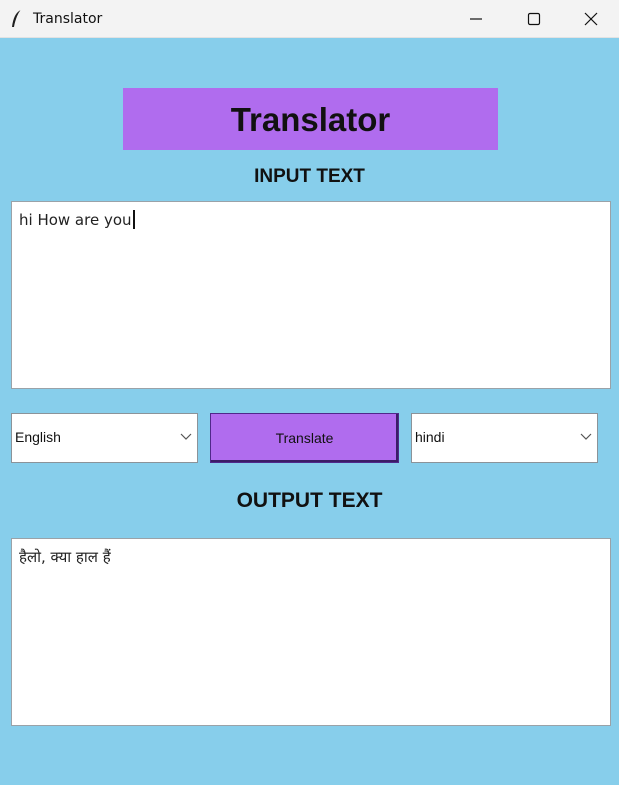  What do you see at coordinates (104, 438) in the screenshot?
I see `source-language-select: English` at bounding box center [104, 438].